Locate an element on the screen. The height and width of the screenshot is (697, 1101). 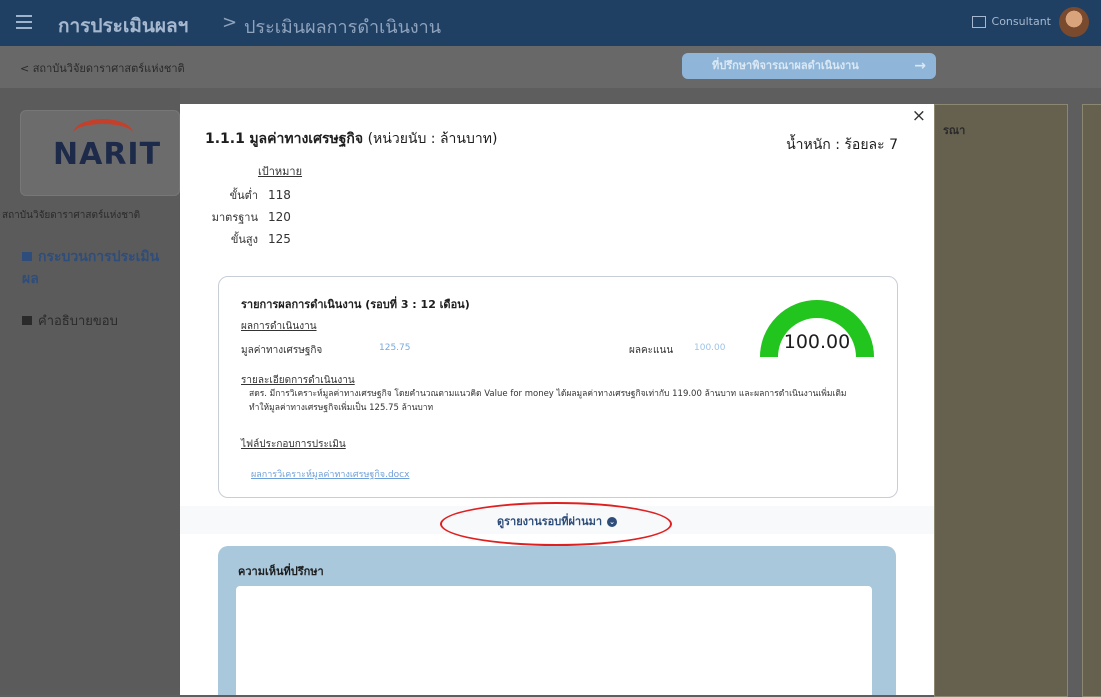
sidebar-item-label: กระบวนการประเมินผล is located at coordinates (91, 268).